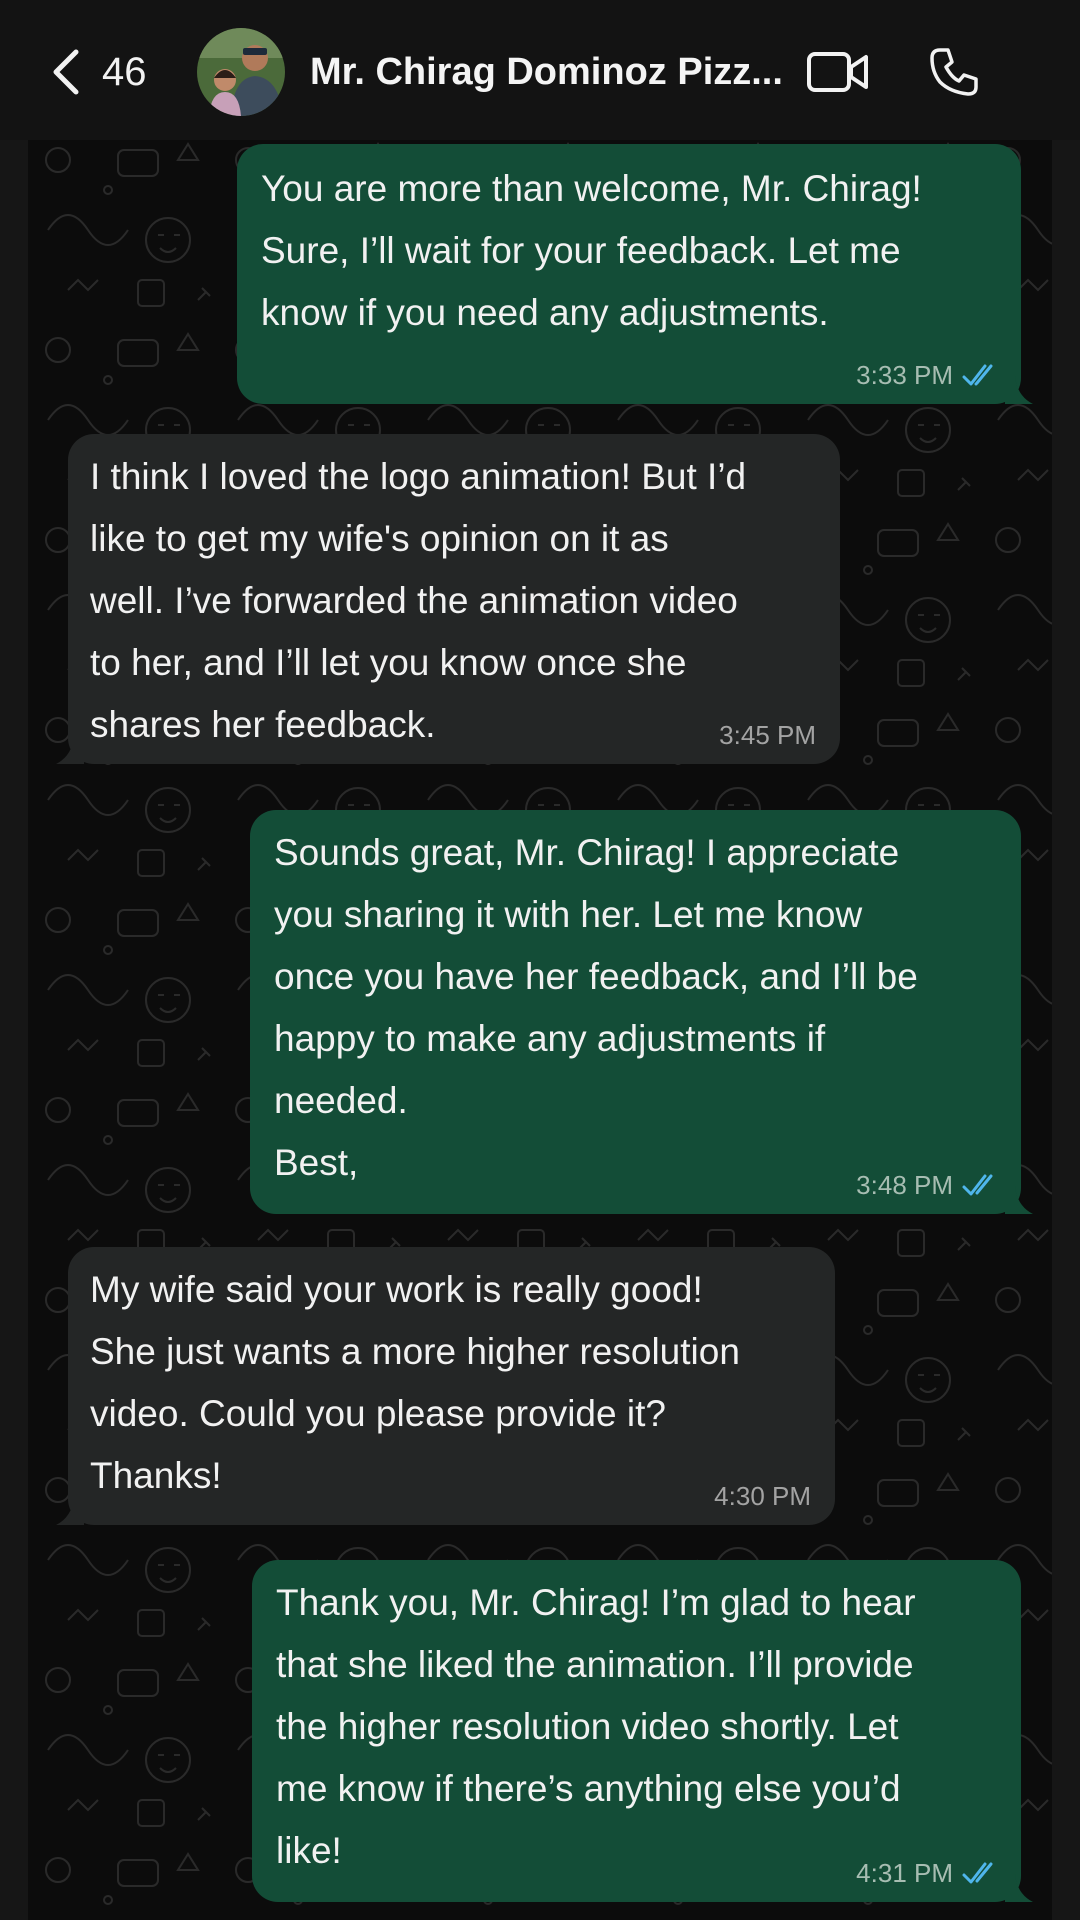 The width and height of the screenshot is (1080, 1920). I want to click on message-meta: 3:33 PM, so click(928, 375).